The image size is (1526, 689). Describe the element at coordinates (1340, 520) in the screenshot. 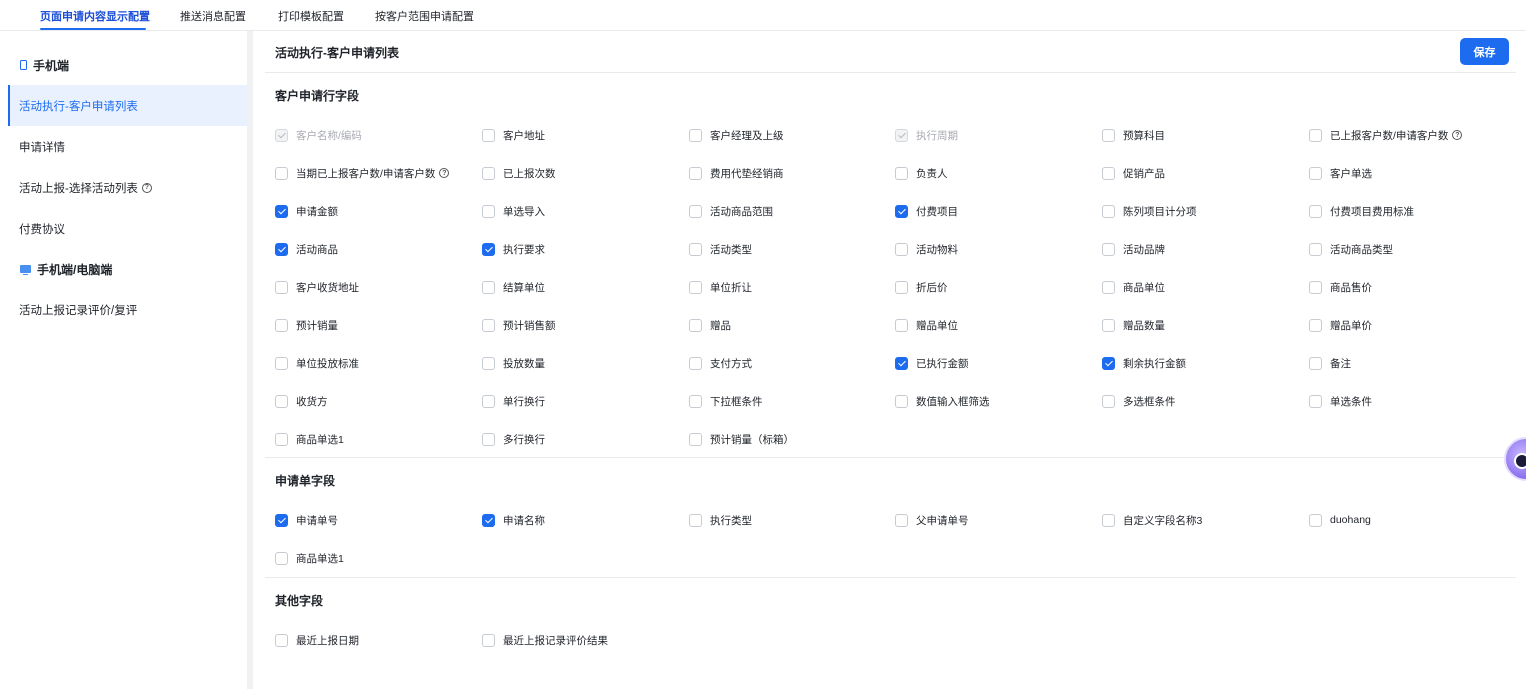

I see `field-checkbox-item: duohang` at that location.